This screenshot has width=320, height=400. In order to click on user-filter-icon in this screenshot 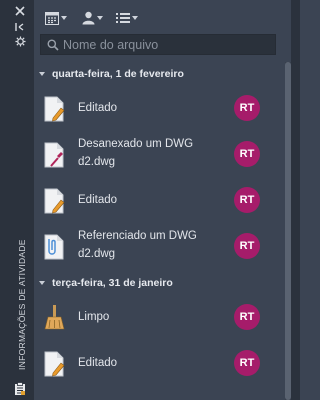, I will do `click(88, 18)`.